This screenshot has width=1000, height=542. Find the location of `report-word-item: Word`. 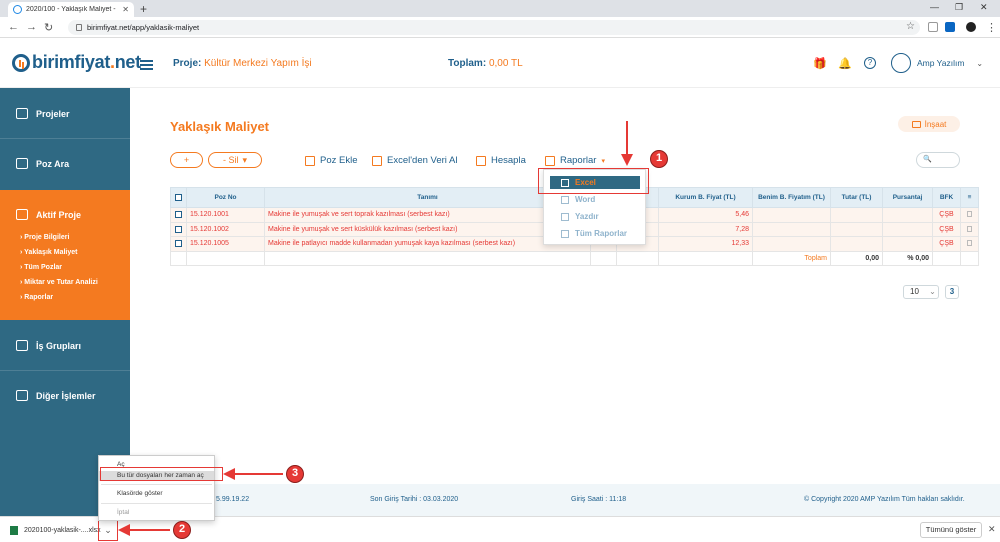

report-word-item: Word is located at coordinates (595, 199).